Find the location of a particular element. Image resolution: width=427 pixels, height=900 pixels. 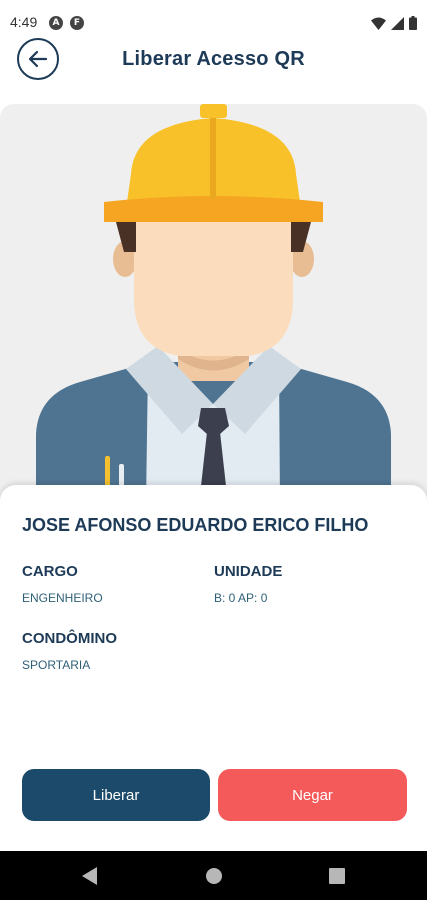

status-bar: 4:49 A F is located at coordinates (213, 19).